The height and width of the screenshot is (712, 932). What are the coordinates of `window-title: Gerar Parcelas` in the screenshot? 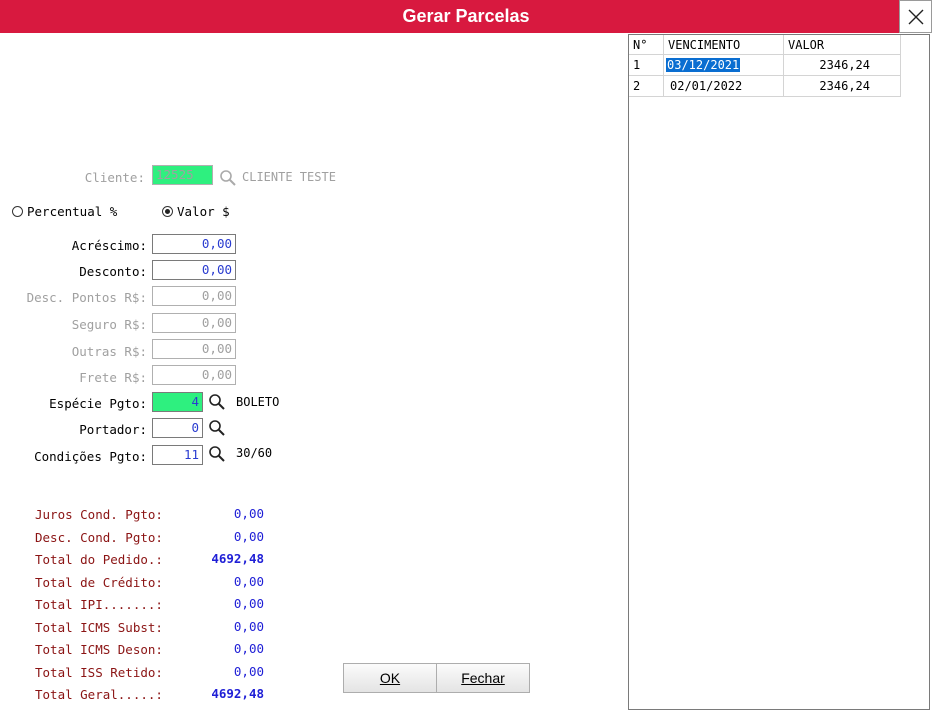 It's located at (466, 16).